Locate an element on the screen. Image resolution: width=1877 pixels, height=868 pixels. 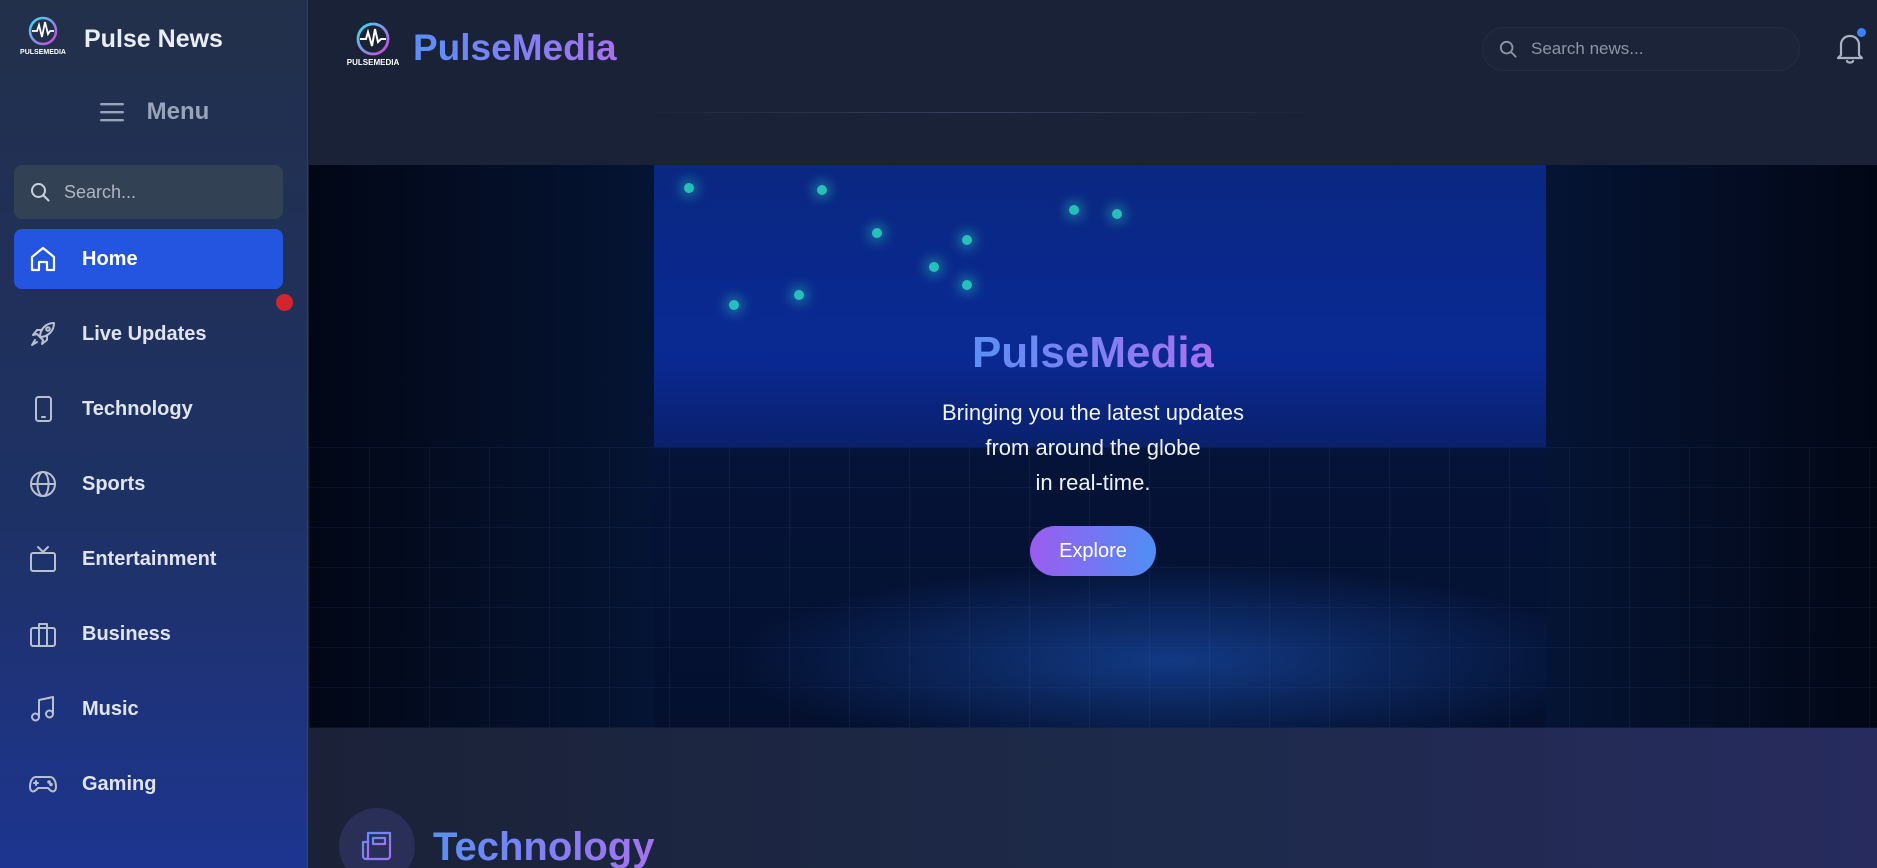
sidebar-item-home: Home is located at coordinates (148, 259).